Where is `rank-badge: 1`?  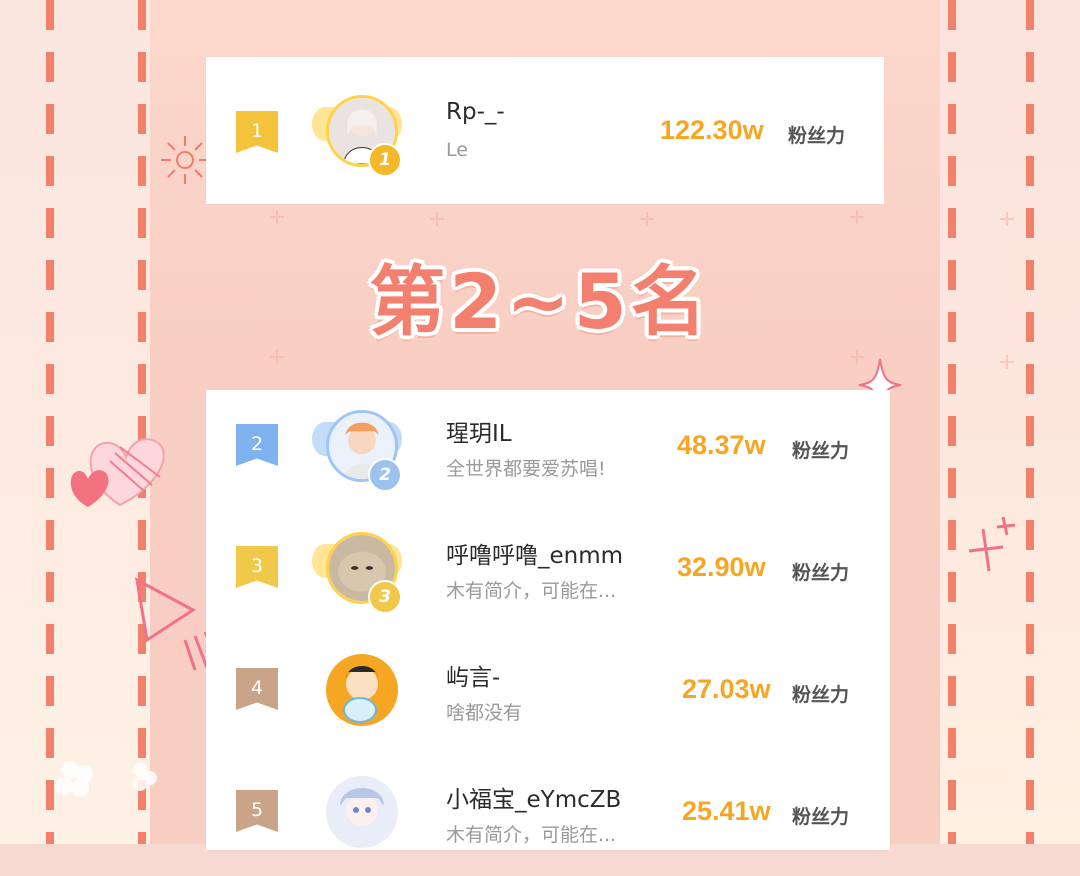 rank-badge: 1 is located at coordinates (257, 132).